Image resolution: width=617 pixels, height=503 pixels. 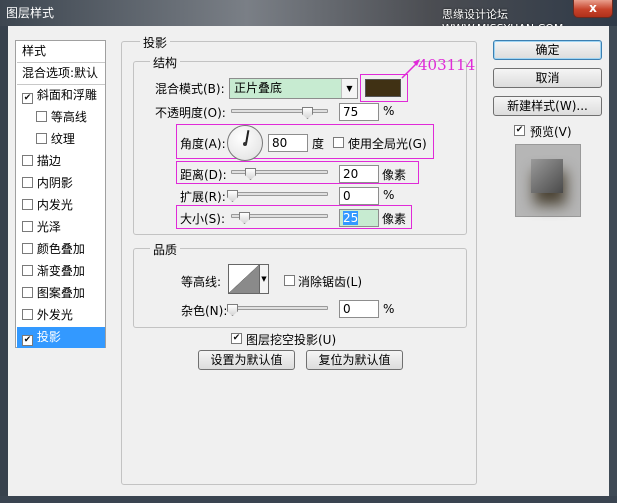 I want to click on size-input: 25, so click(x=359, y=218).